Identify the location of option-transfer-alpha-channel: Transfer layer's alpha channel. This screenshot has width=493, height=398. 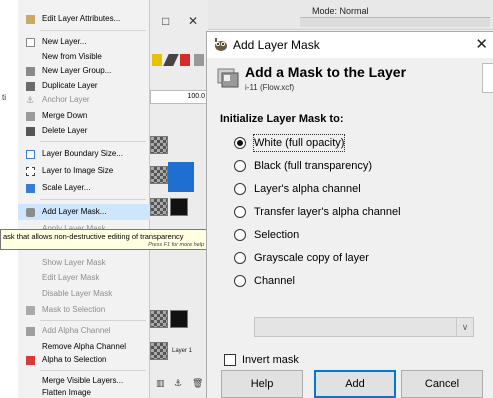
(359, 213).